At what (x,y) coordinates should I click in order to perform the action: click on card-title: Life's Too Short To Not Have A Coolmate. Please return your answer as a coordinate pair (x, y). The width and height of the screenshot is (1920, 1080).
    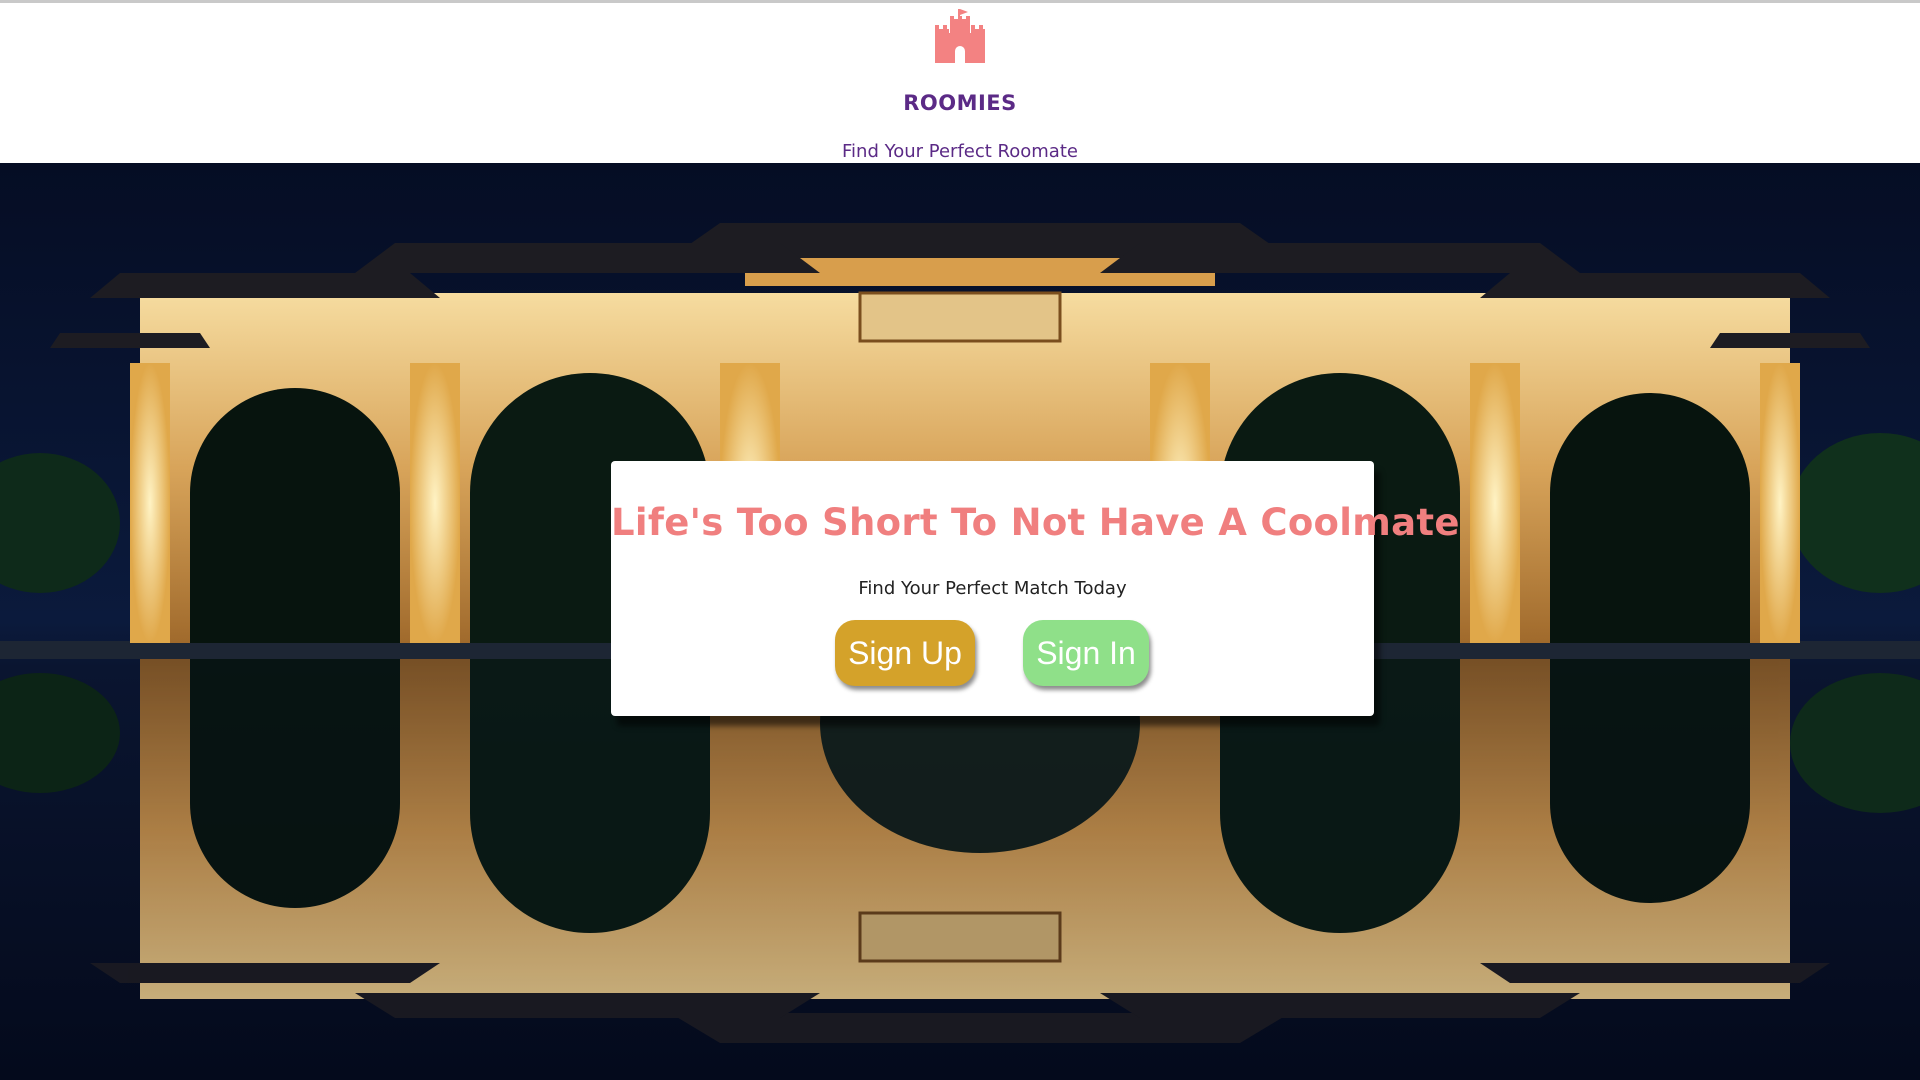
    Looking at the image, I should click on (1035, 522).